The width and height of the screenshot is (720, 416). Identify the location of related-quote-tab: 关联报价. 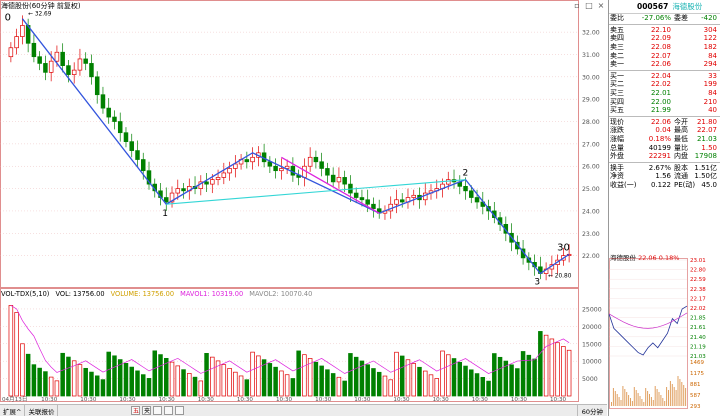
(42, 410).